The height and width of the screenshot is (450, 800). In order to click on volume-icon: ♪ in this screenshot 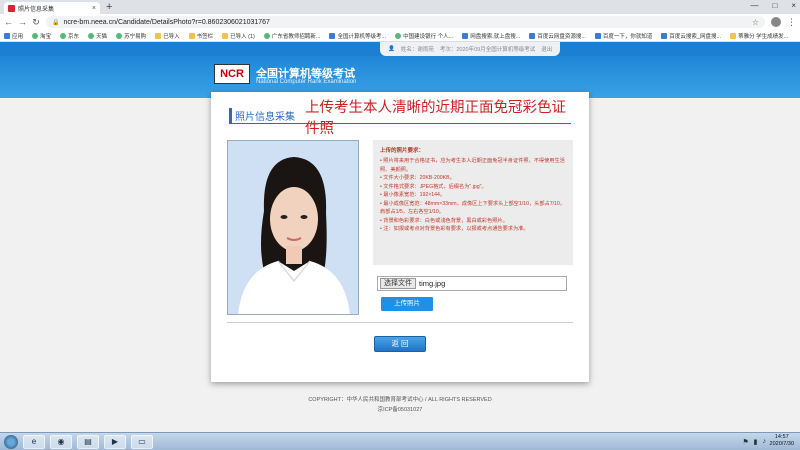, I will do `click(765, 442)`.